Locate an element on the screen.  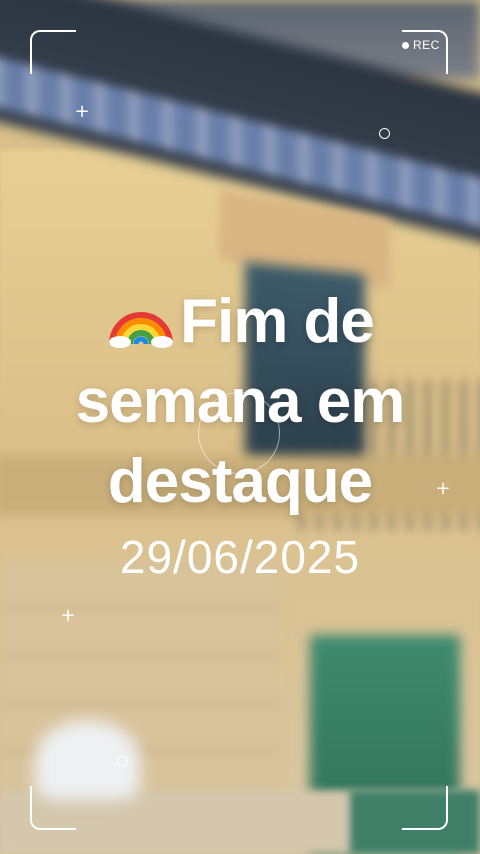
rec-indicator: REC is located at coordinates (421, 45).